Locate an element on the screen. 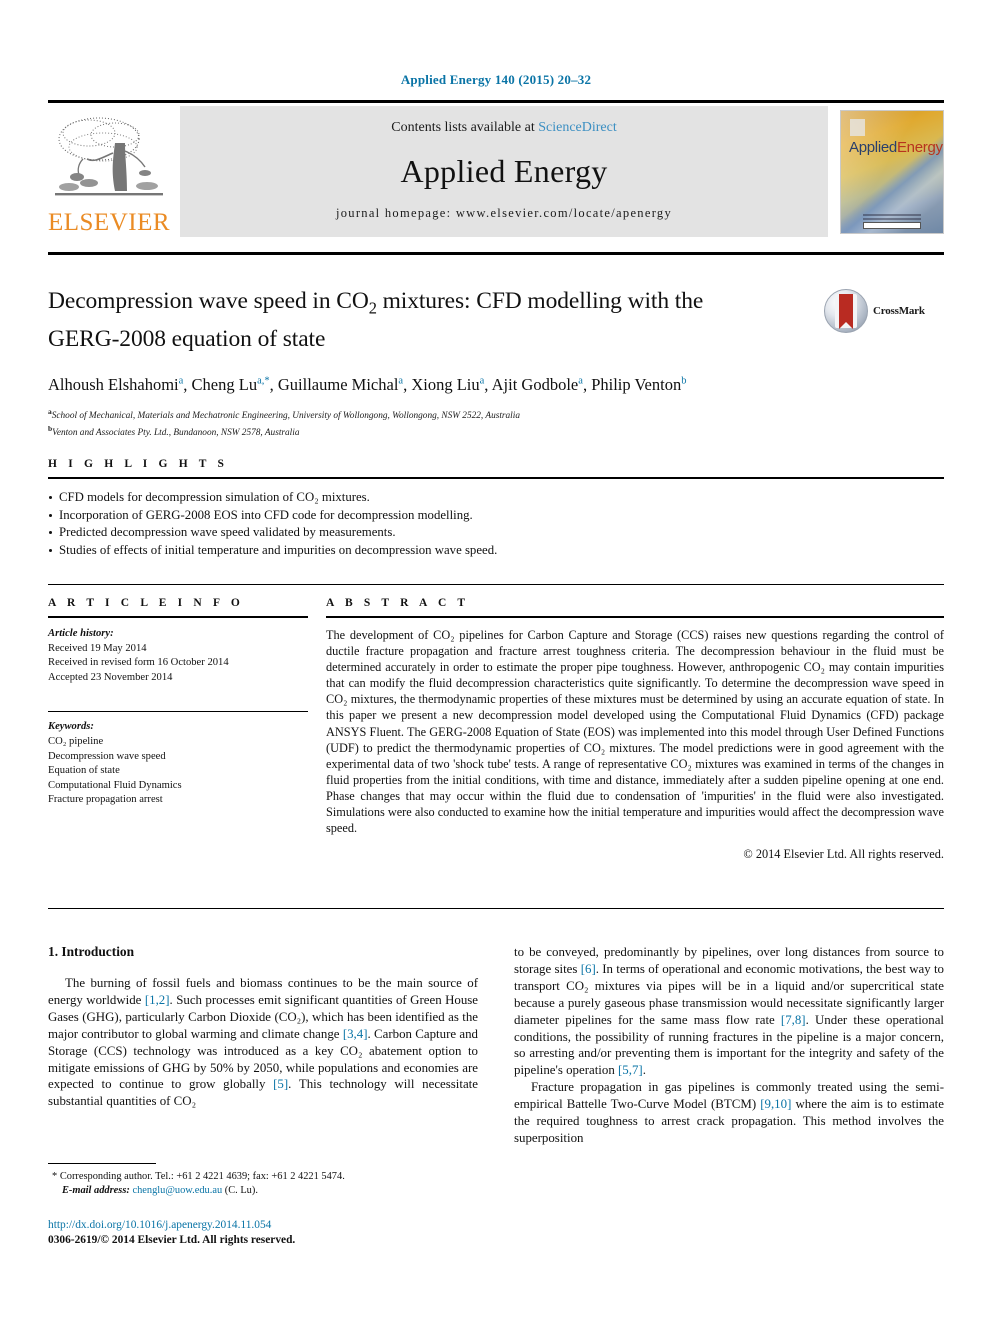 The height and width of the screenshot is (1323, 992). footnote-rule is located at coordinates (102, 1163).